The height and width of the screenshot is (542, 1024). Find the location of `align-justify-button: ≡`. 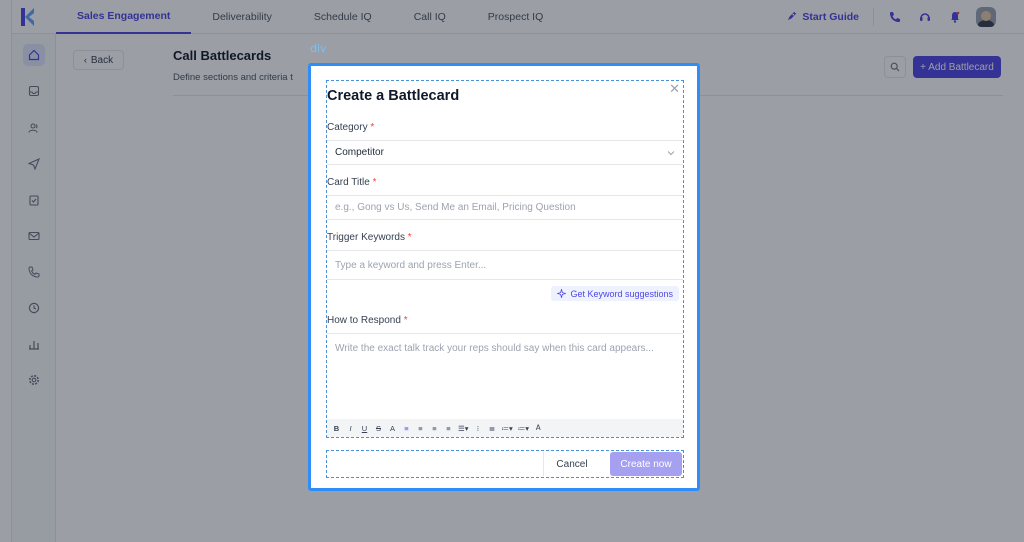

align-justify-button: ≡ is located at coordinates (448, 428).